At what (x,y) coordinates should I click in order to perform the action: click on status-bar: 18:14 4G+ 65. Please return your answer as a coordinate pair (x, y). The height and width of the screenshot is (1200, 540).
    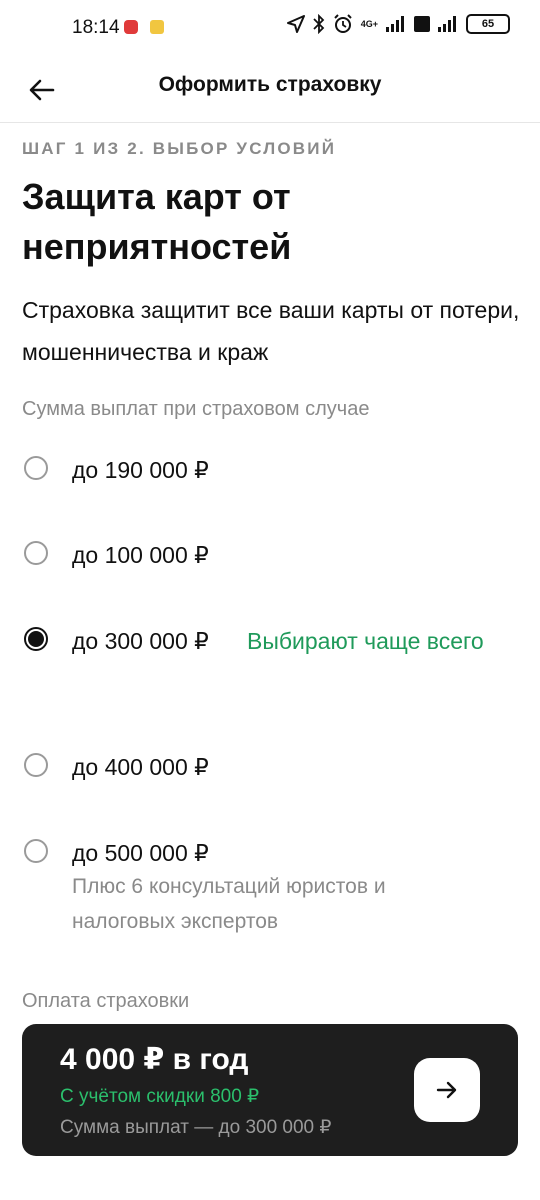
    Looking at the image, I should click on (270, 31).